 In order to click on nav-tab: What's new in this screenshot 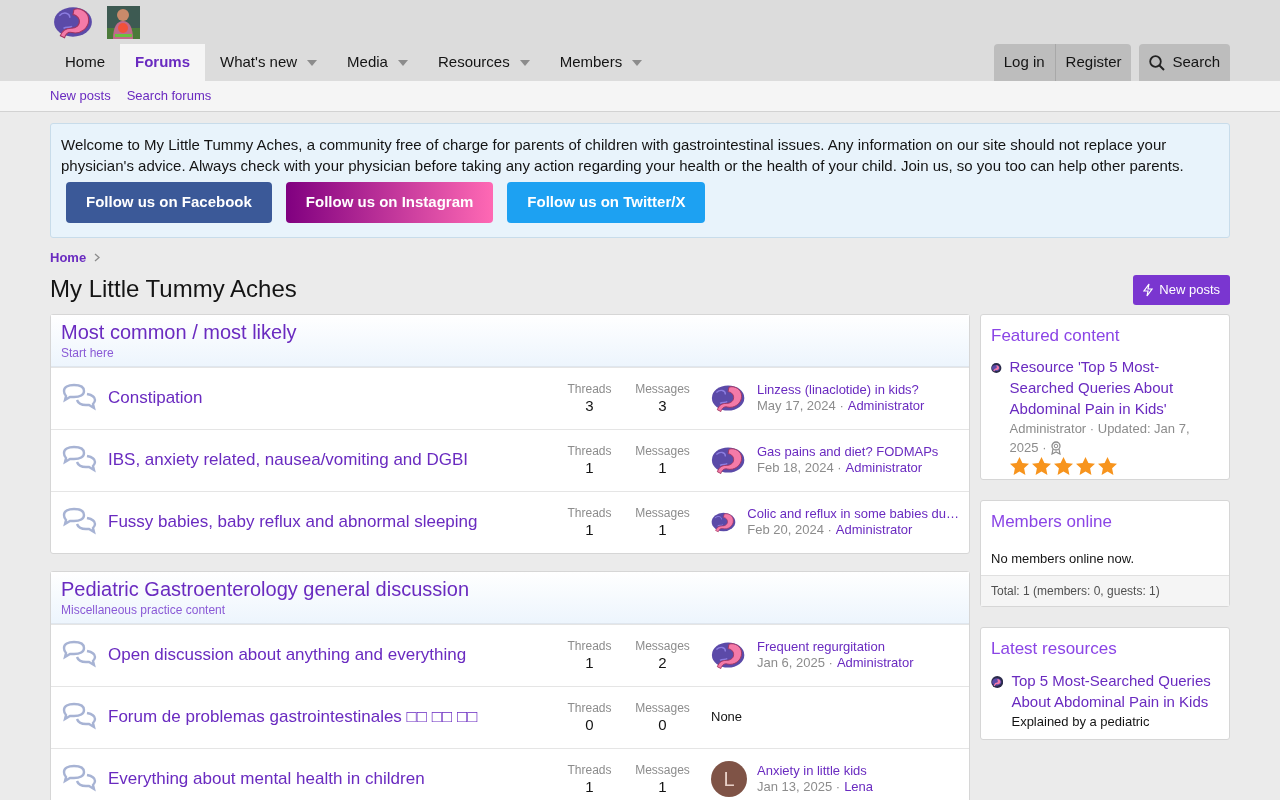, I will do `click(269, 62)`.